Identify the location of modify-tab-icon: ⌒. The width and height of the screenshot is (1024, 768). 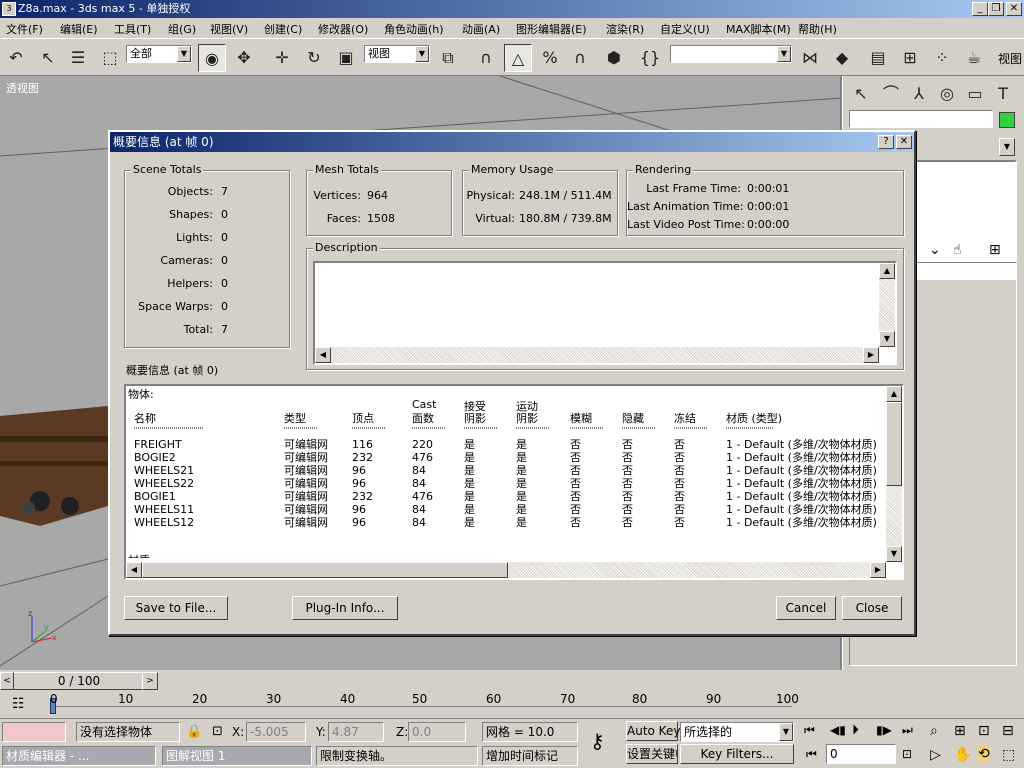
(891, 94).